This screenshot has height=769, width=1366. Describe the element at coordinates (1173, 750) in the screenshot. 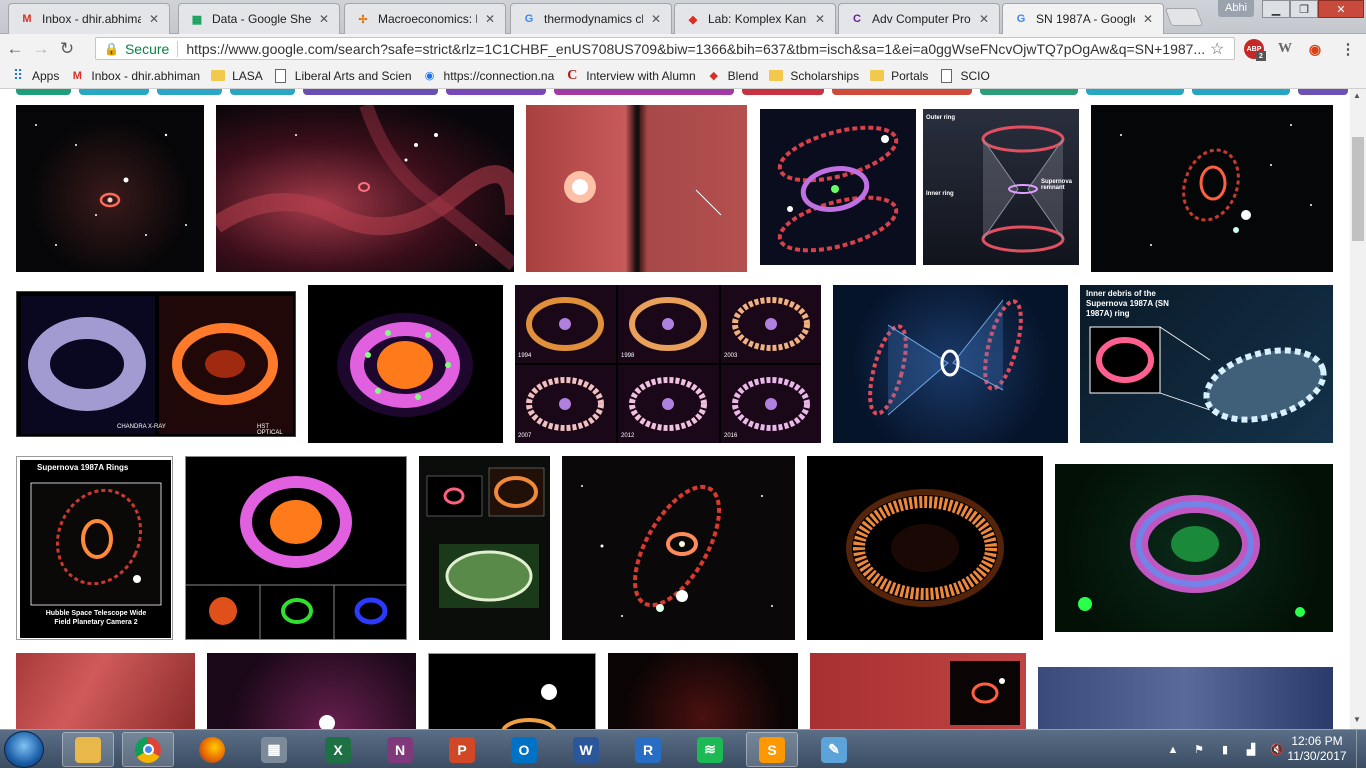

I see `show-hidden-icons: ▲` at that location.